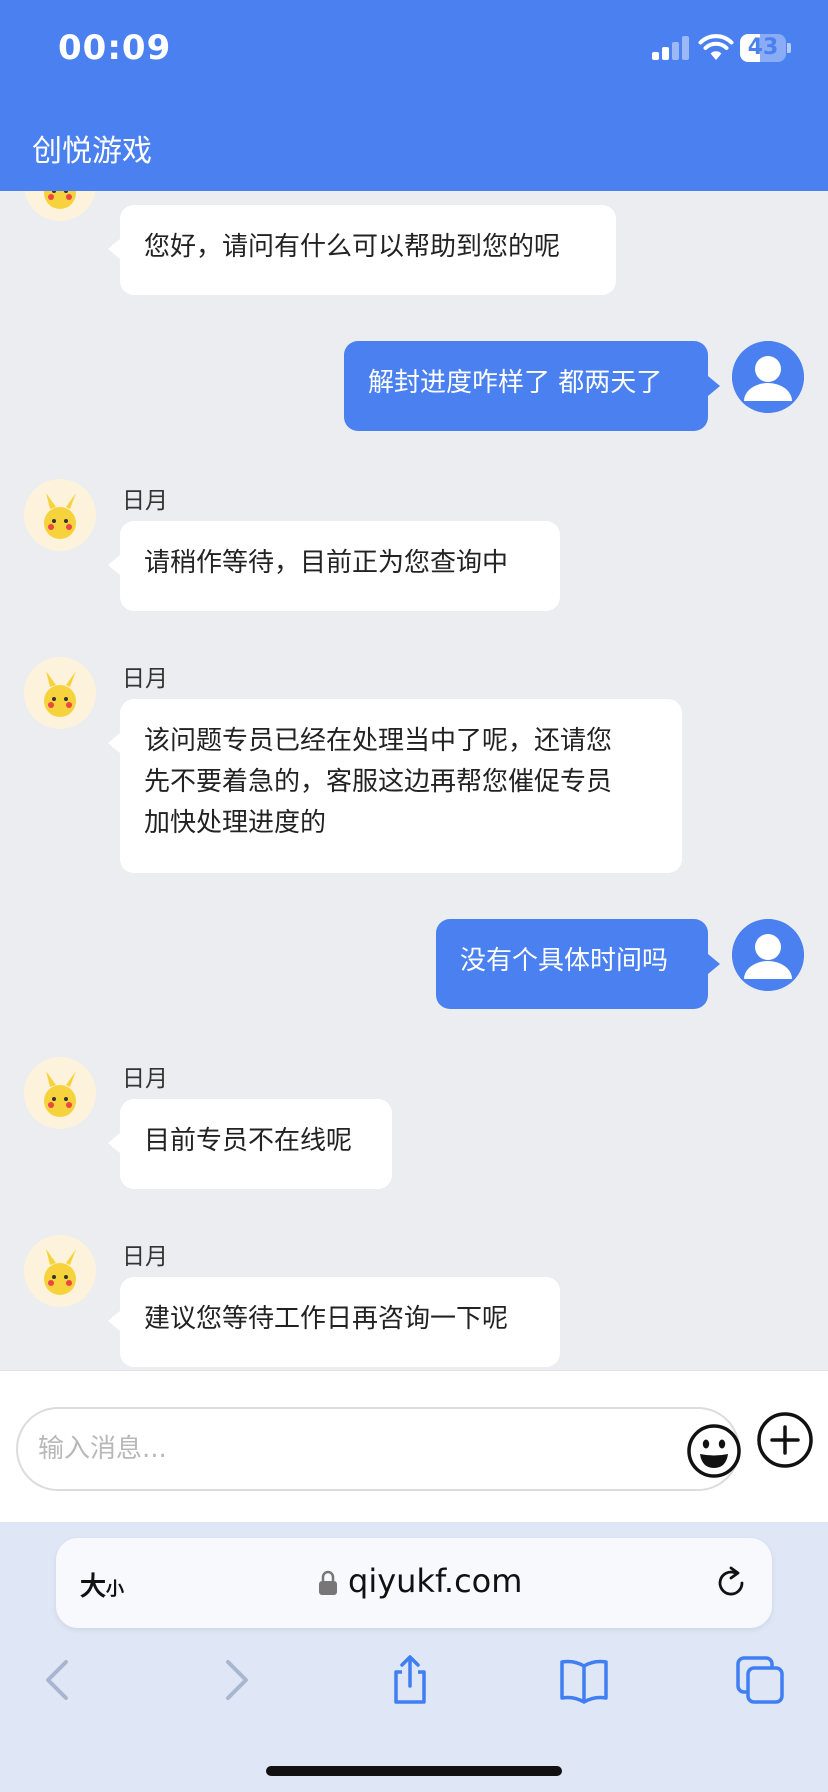 The width and height of the screenshot is (828, 1792). Describe the element at coordinates (671, 48) in the screenshot. I see `cellular-signal-icon` at that location.